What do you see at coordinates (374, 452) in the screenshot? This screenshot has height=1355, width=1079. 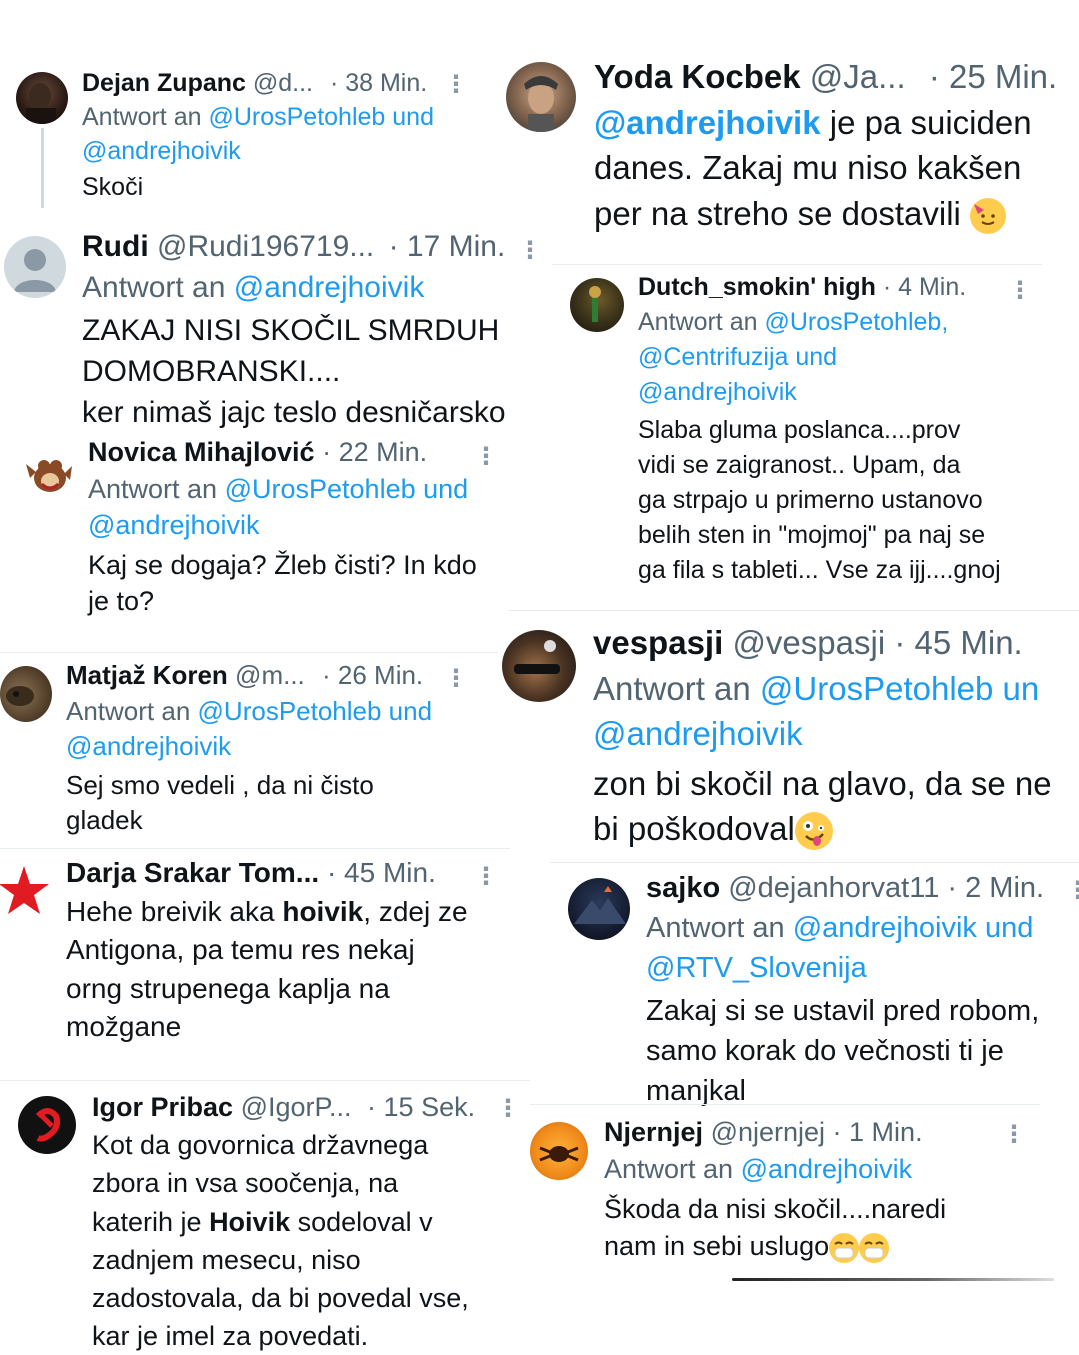 I see `timestamp: · 22 Min.` at bounding box center [374, 452].